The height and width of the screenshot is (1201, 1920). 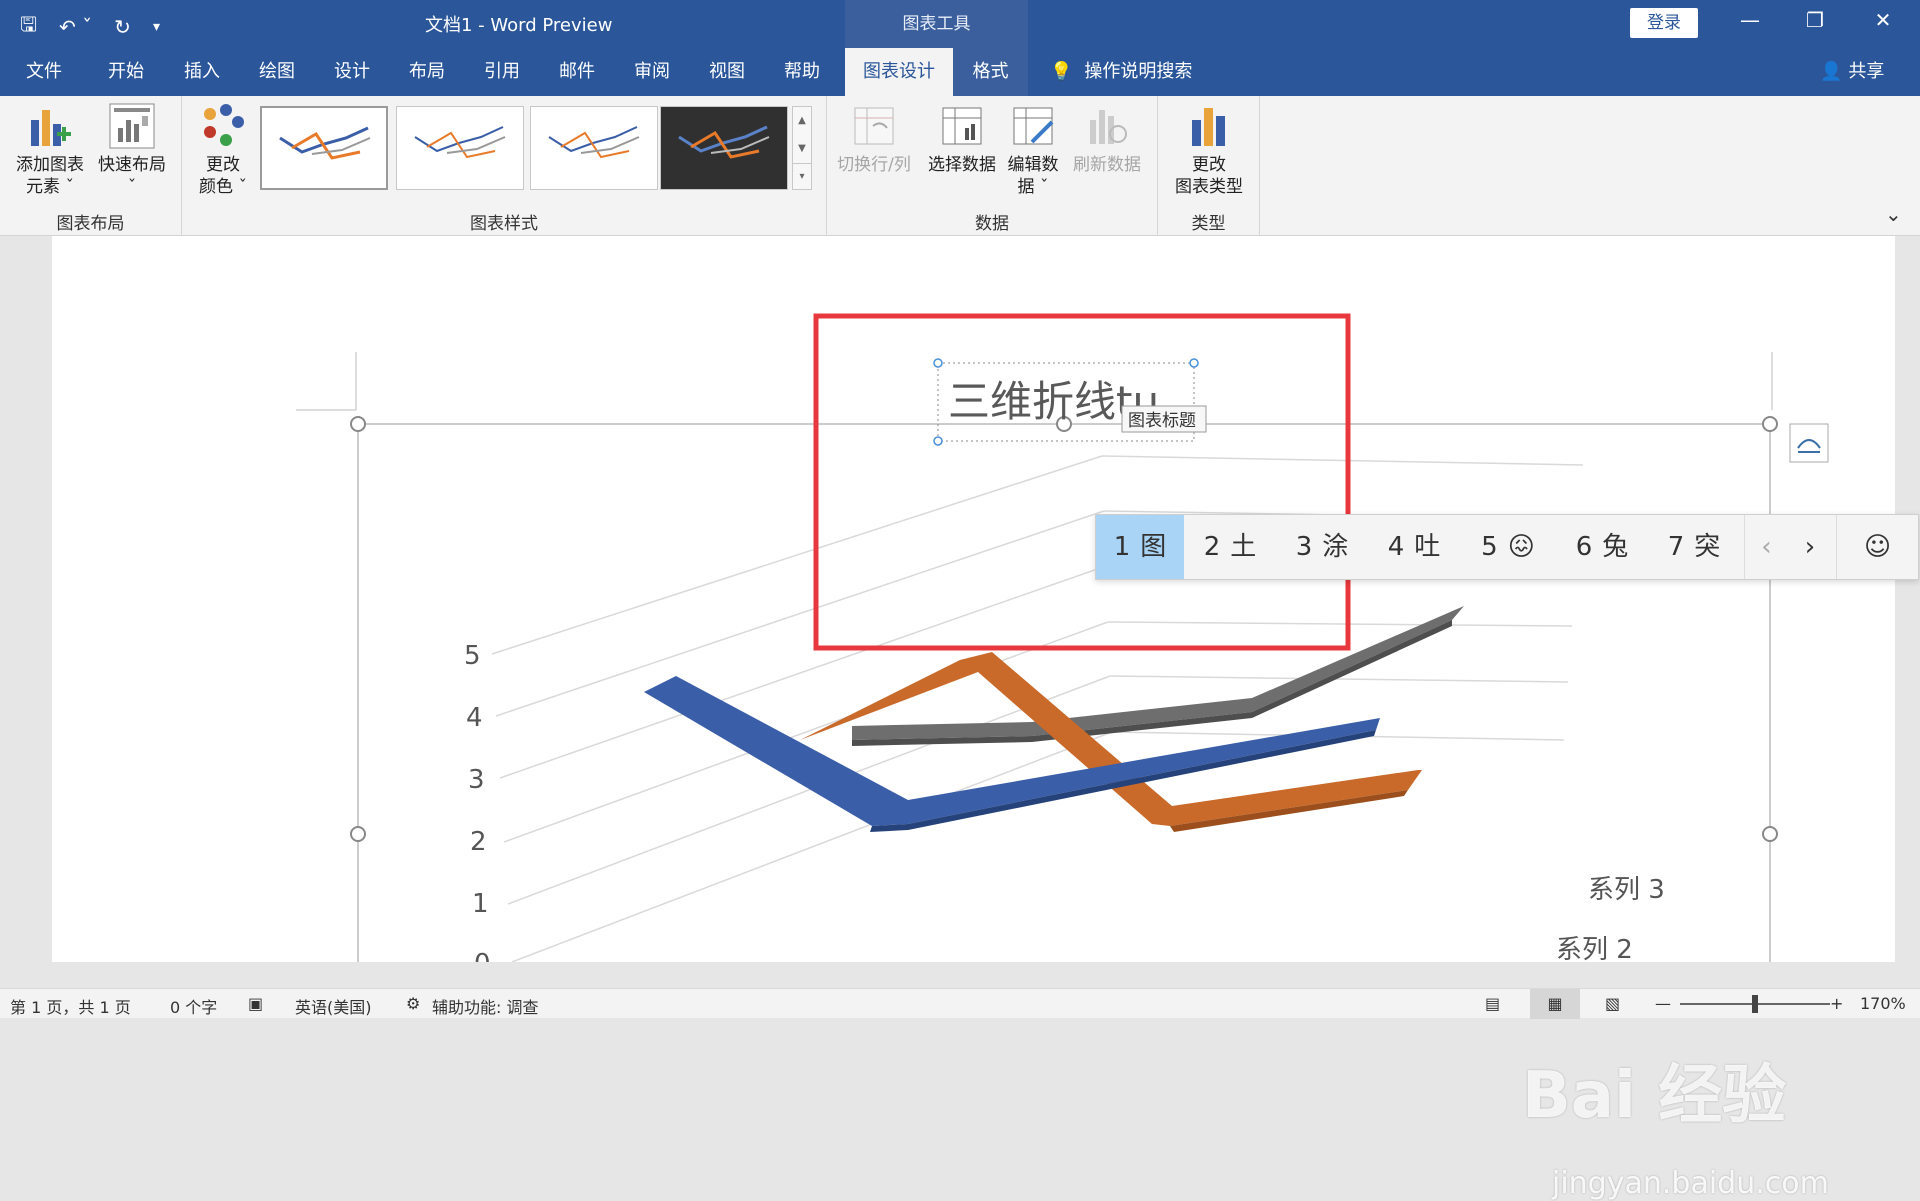 What do you see at coordinates (1612, 1003) in the screenshot?
I see `web-layout-icon: ▧` at bounding box center [1612, 1003].